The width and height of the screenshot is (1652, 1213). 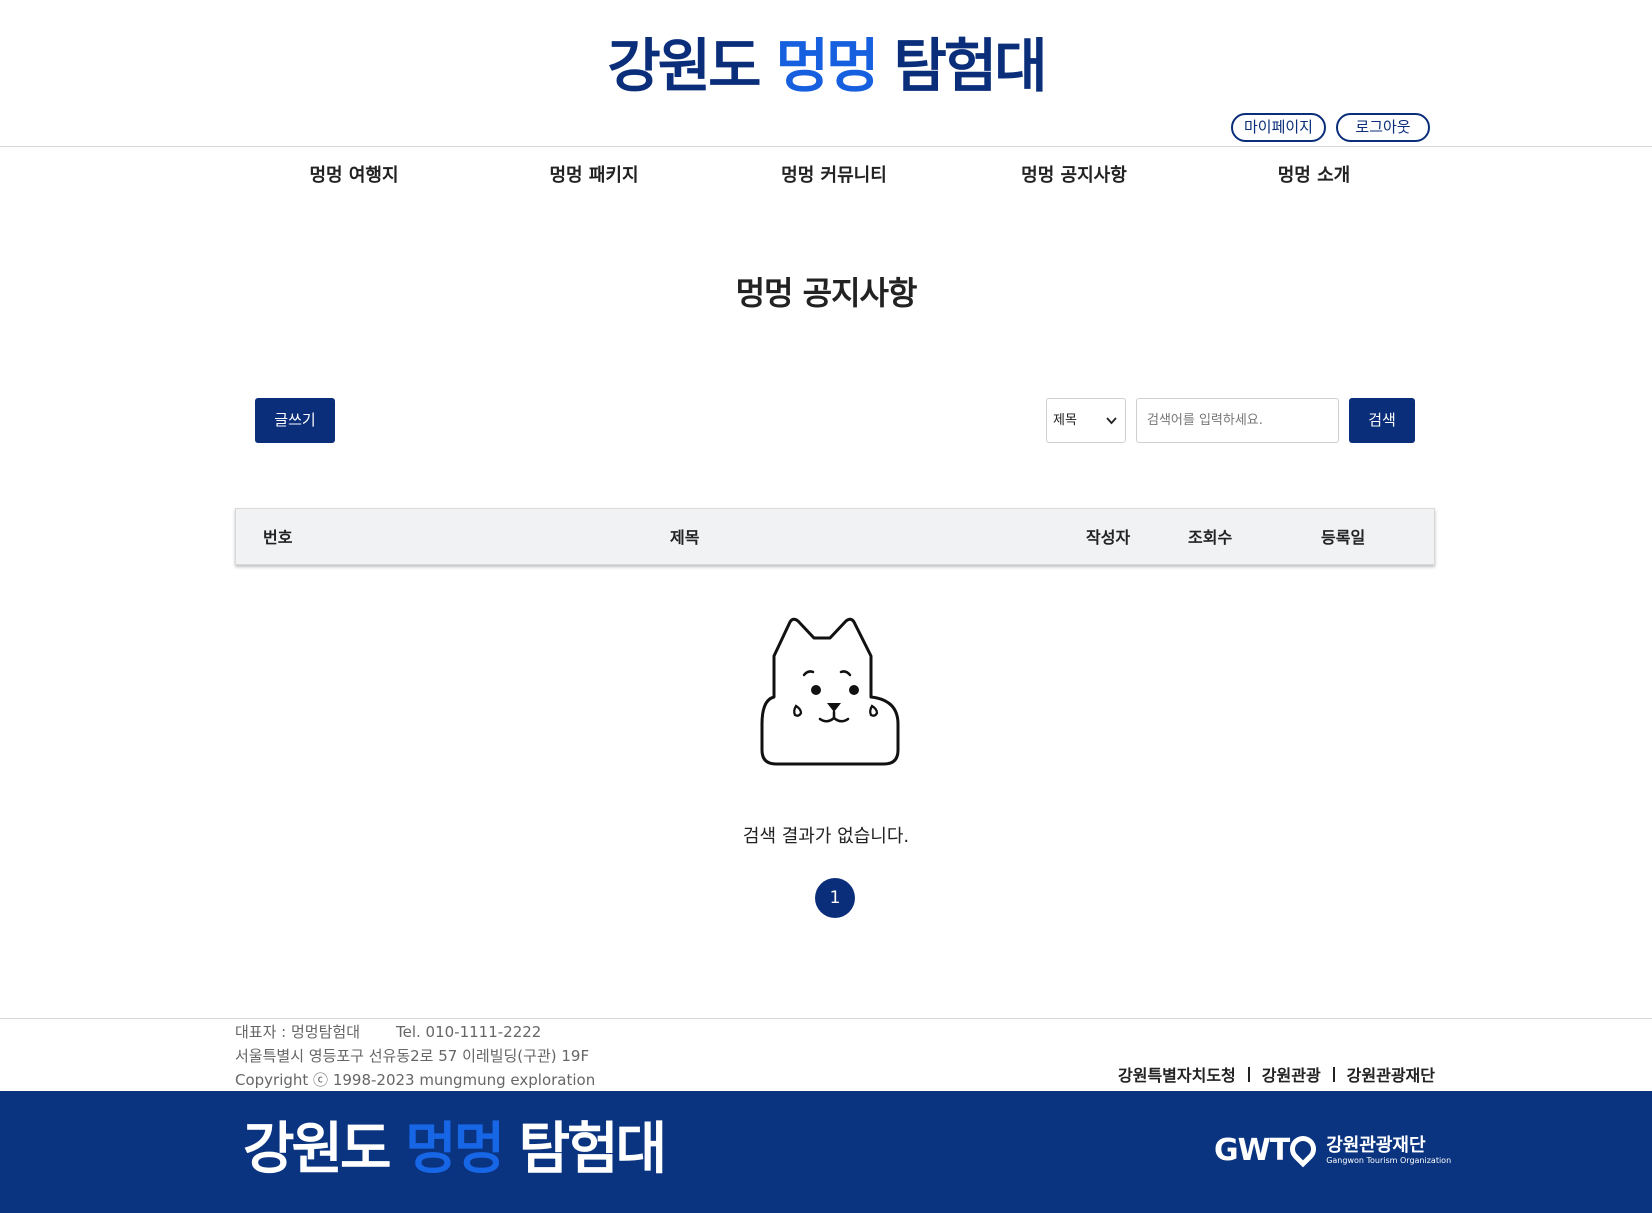 I want to click on search-field-select: 제목, so click(x=1086, y=420).